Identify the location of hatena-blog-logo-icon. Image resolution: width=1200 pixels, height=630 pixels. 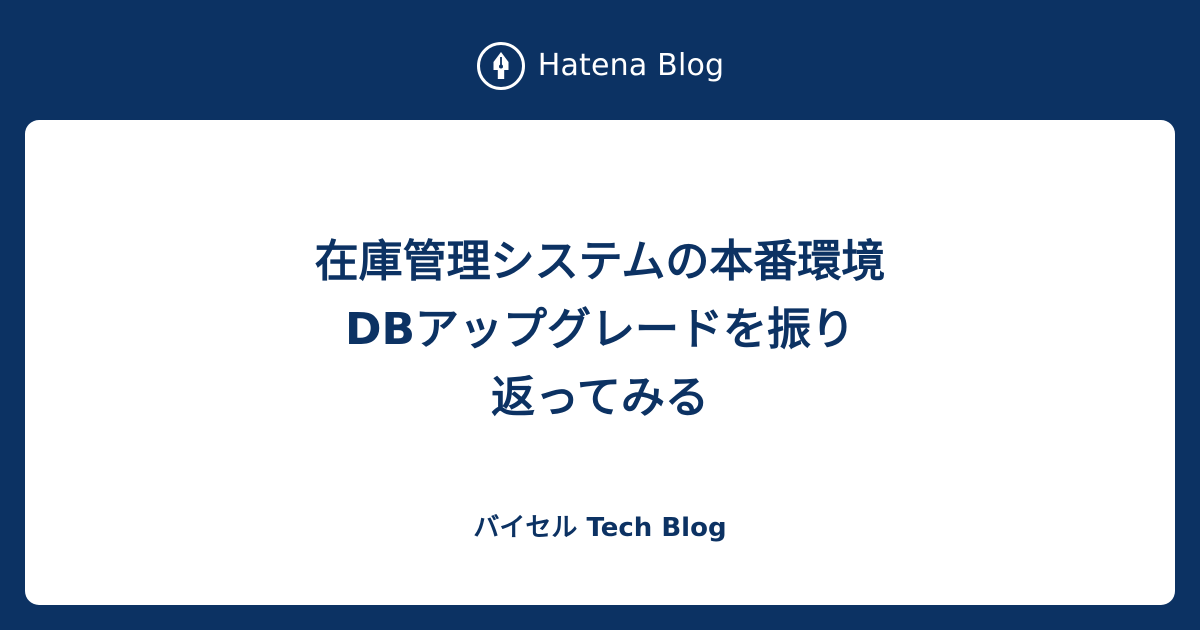
(500, 66).